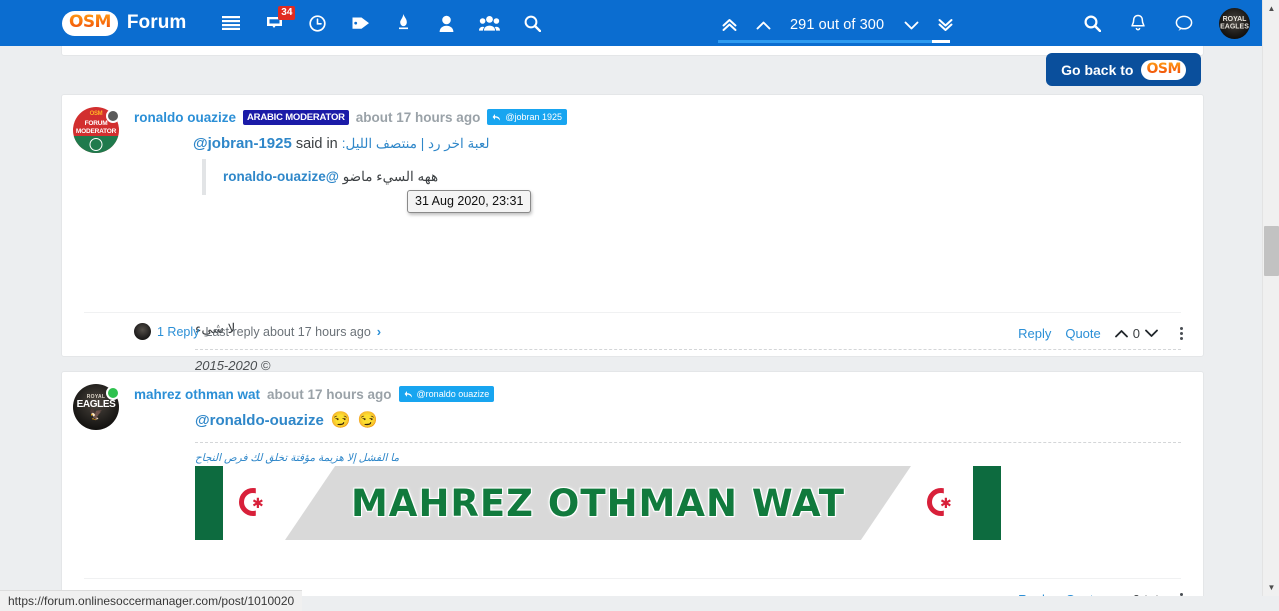 Image resolution: width=1279 pixels, height=611 pixels. Describe the element at coordinates (185, 117) in the screenshot. I see `post-author-name: ronaldo ouazize` at that location.